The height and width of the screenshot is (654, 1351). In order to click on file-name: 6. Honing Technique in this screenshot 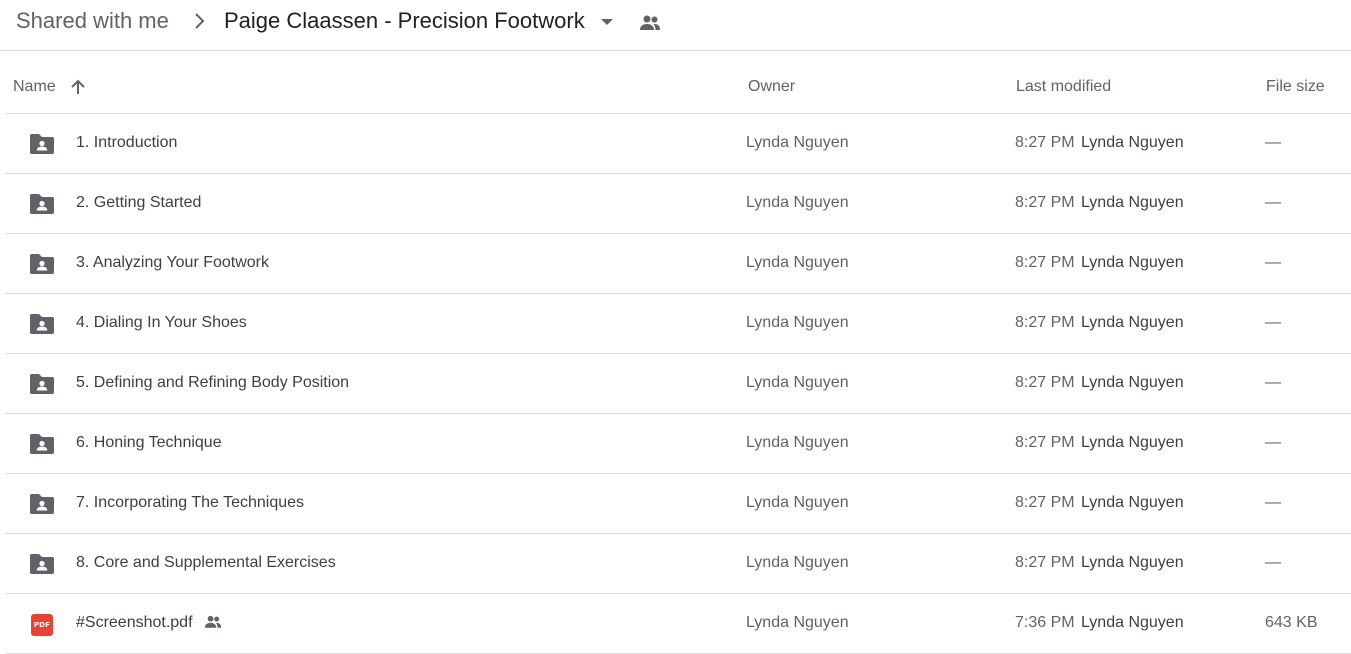, I will do `click(149, 442)`.